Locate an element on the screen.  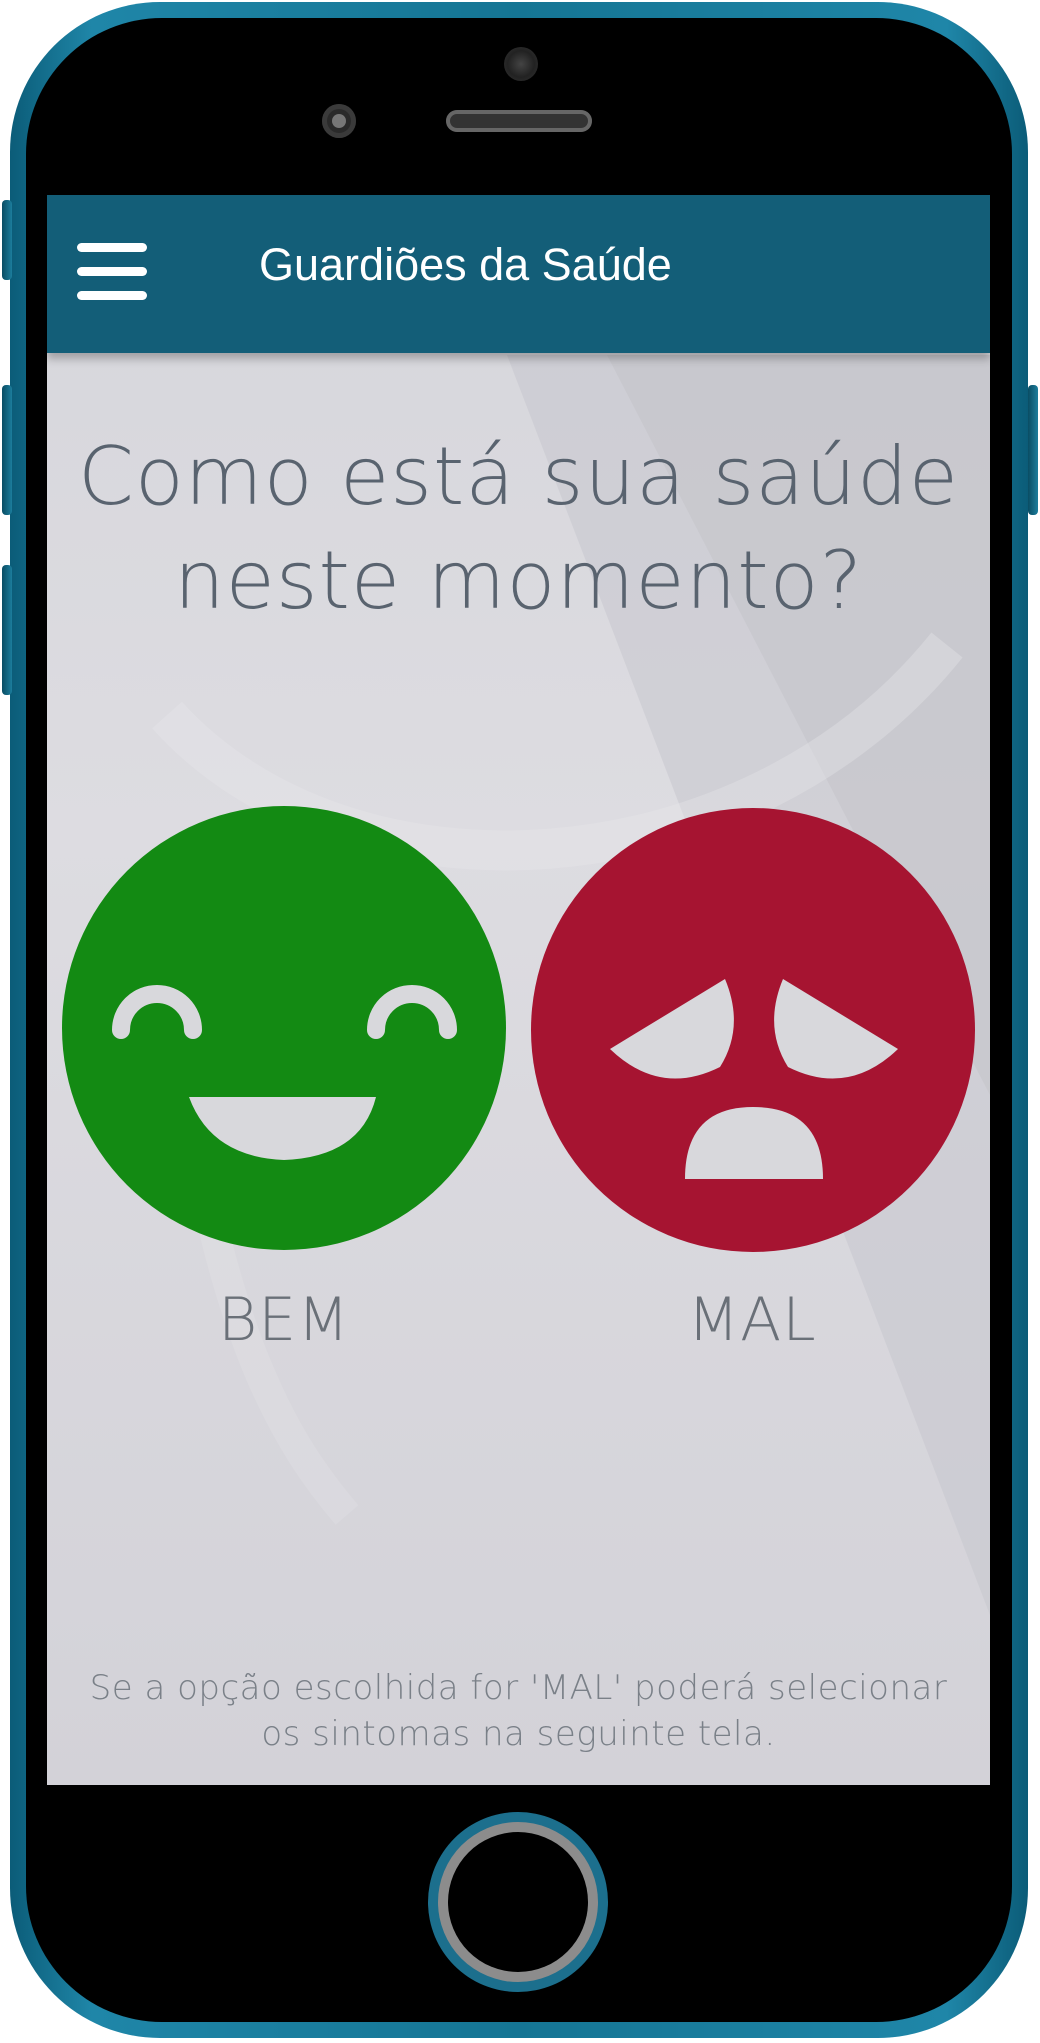
happy-face-icon is located at coordinates (284, 1028).